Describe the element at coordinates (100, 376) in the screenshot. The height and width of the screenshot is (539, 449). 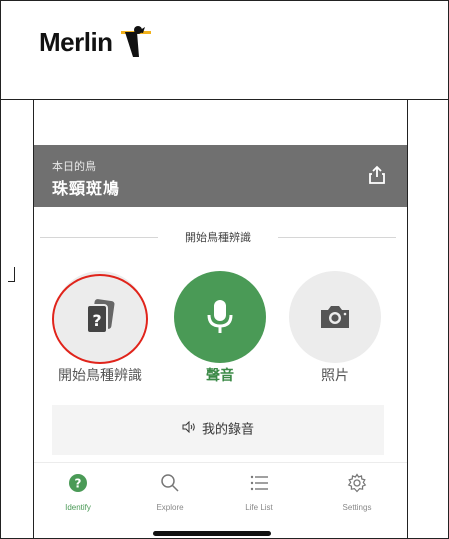
I see `start-id-label: 開始鳥種辨識` at that location.